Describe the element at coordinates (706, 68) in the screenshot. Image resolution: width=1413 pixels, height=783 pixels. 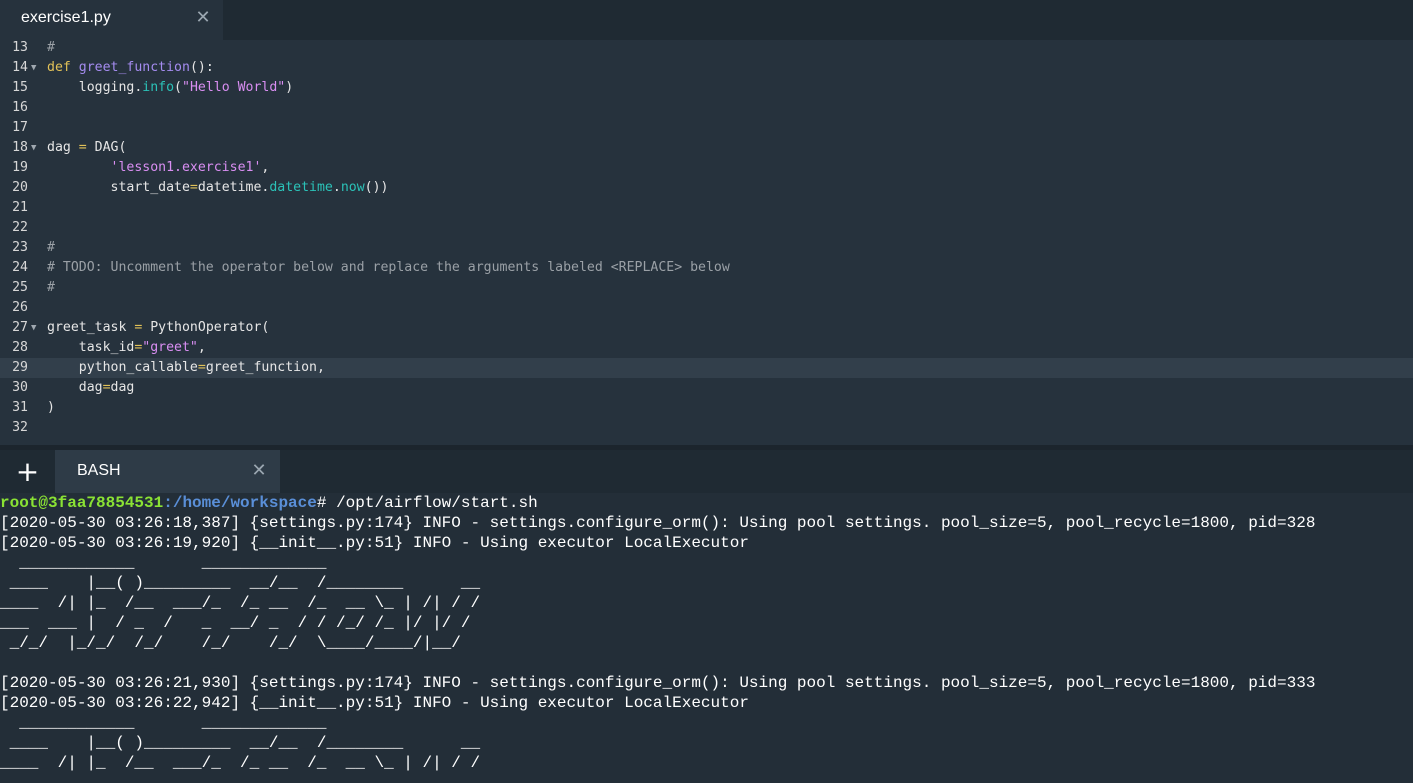
I see `code-line: 14 ▼ def greet_function():` at that location.